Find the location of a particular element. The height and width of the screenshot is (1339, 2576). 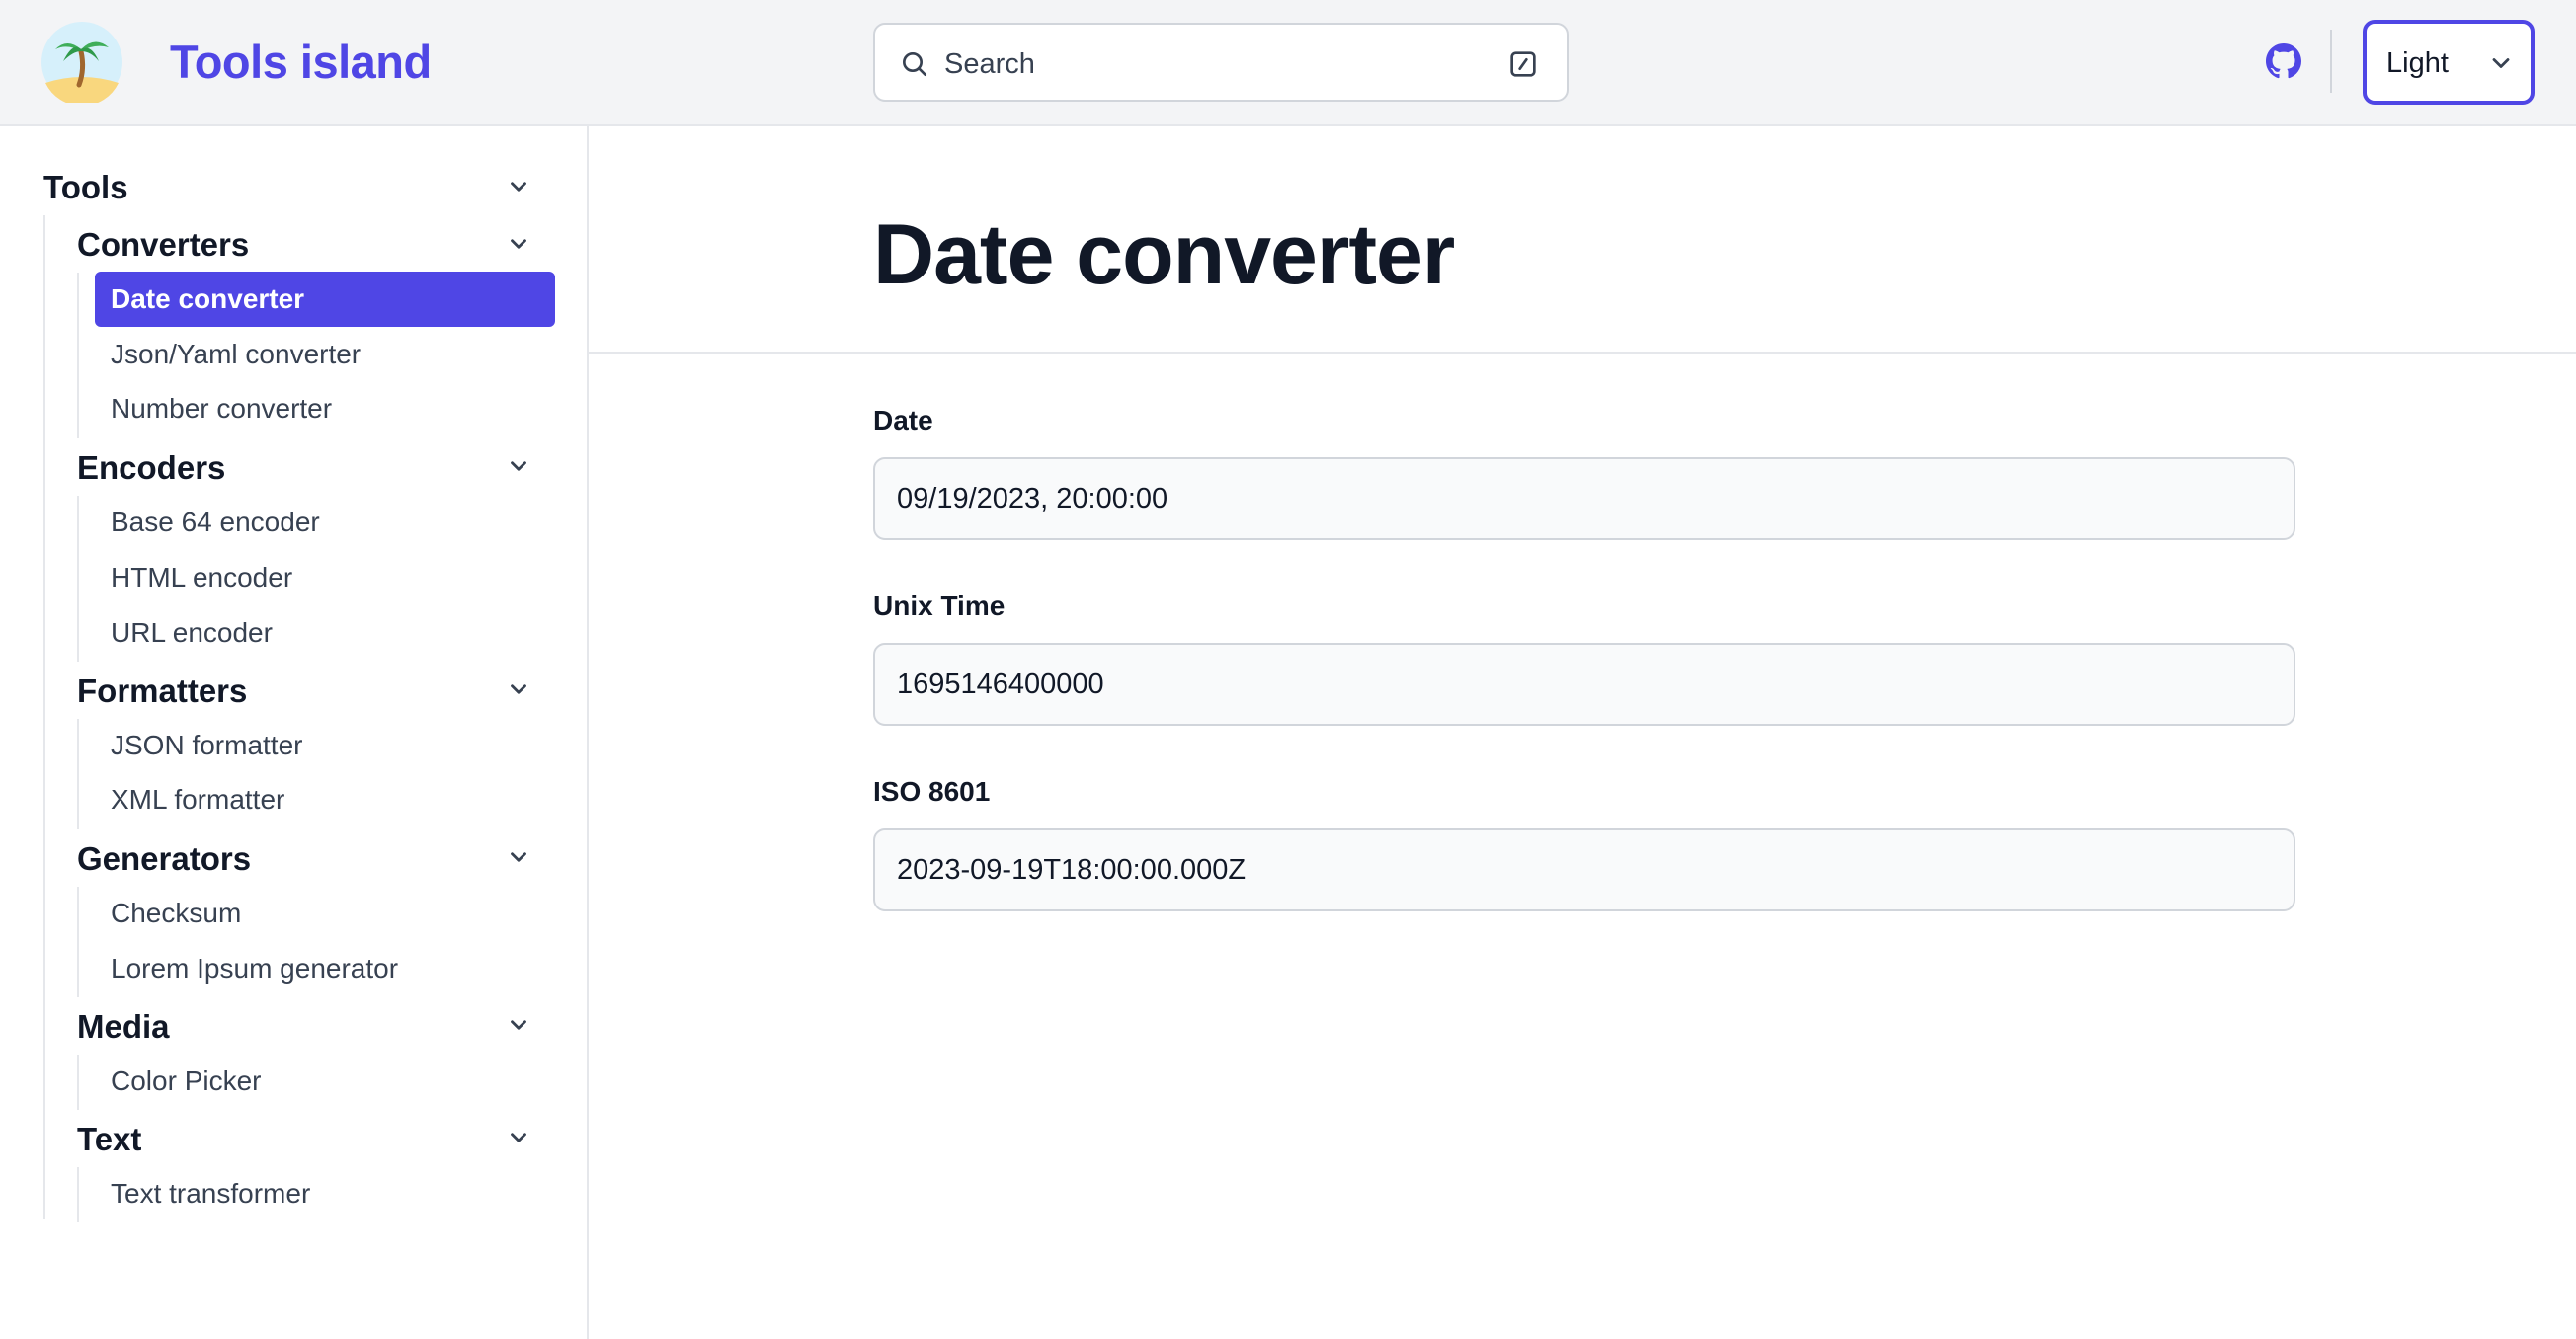

sidebar-root-title: Tools is located at coordinates (85, 187).